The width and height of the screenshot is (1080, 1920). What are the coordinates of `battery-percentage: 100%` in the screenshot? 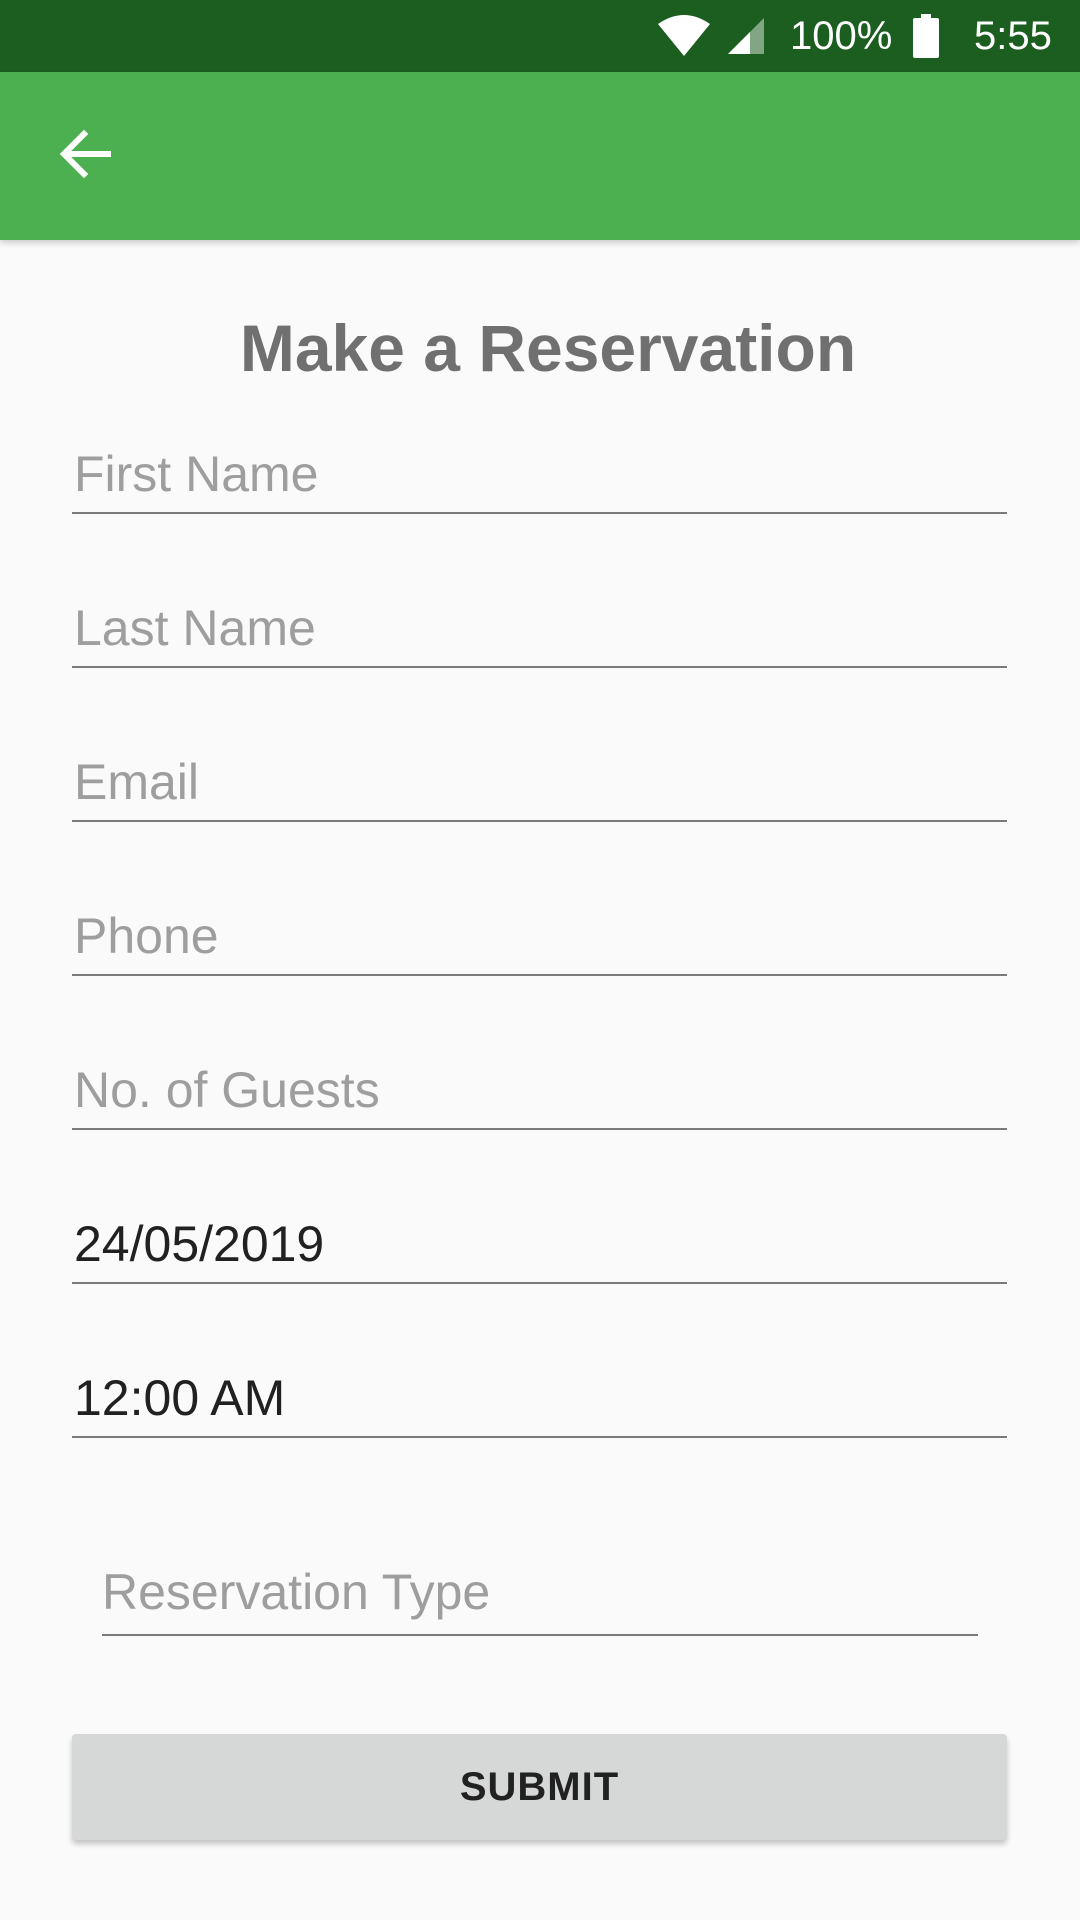 It's located at (841, 36).